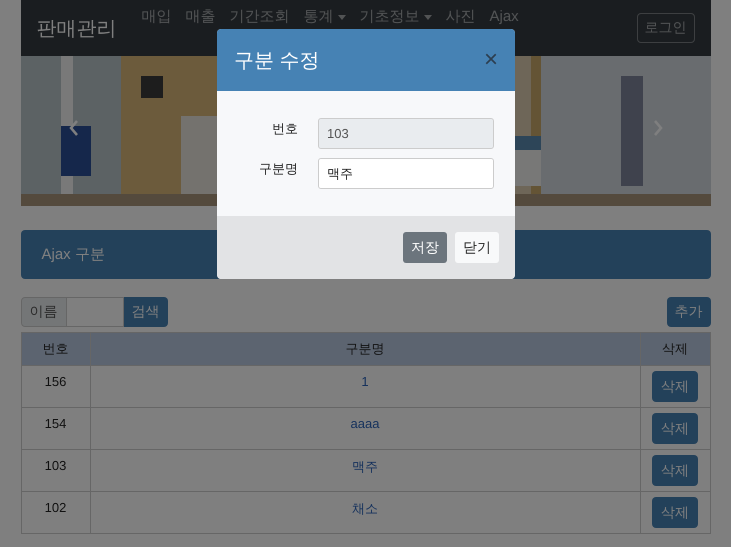 The height and width of the screenshot is (547, 731). I want to click on save-button: 저장, so click(425, 247).